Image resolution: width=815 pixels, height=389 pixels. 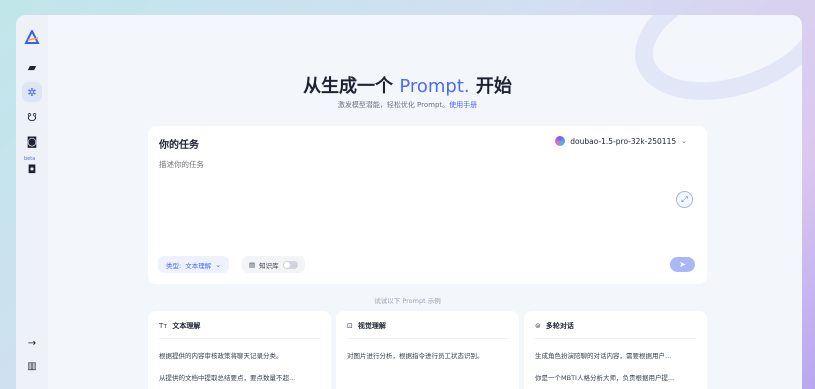 I want to click on example-card-title: 文本理解, so click(x=186, y=326).